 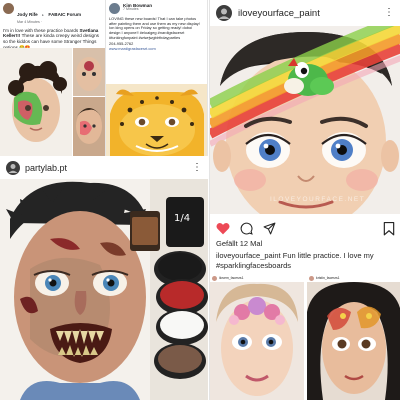 What do you see at coordinates (246, 228) in the screenshot?
I see `comment-icon` at bounding box center [246, 228].